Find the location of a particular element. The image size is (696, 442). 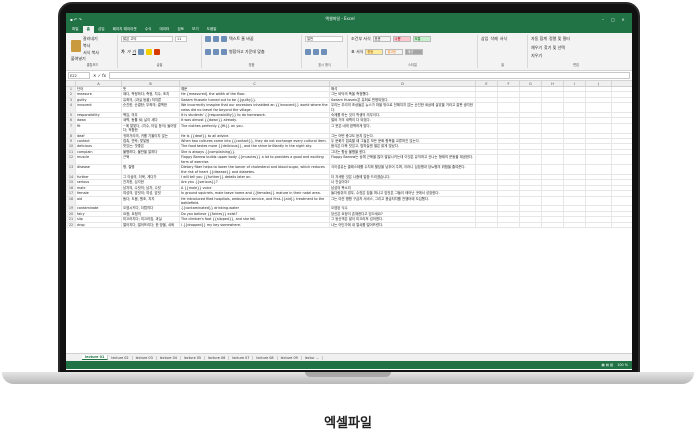

sheet-tab: lecture 04 is located at coordinates (169, 357).